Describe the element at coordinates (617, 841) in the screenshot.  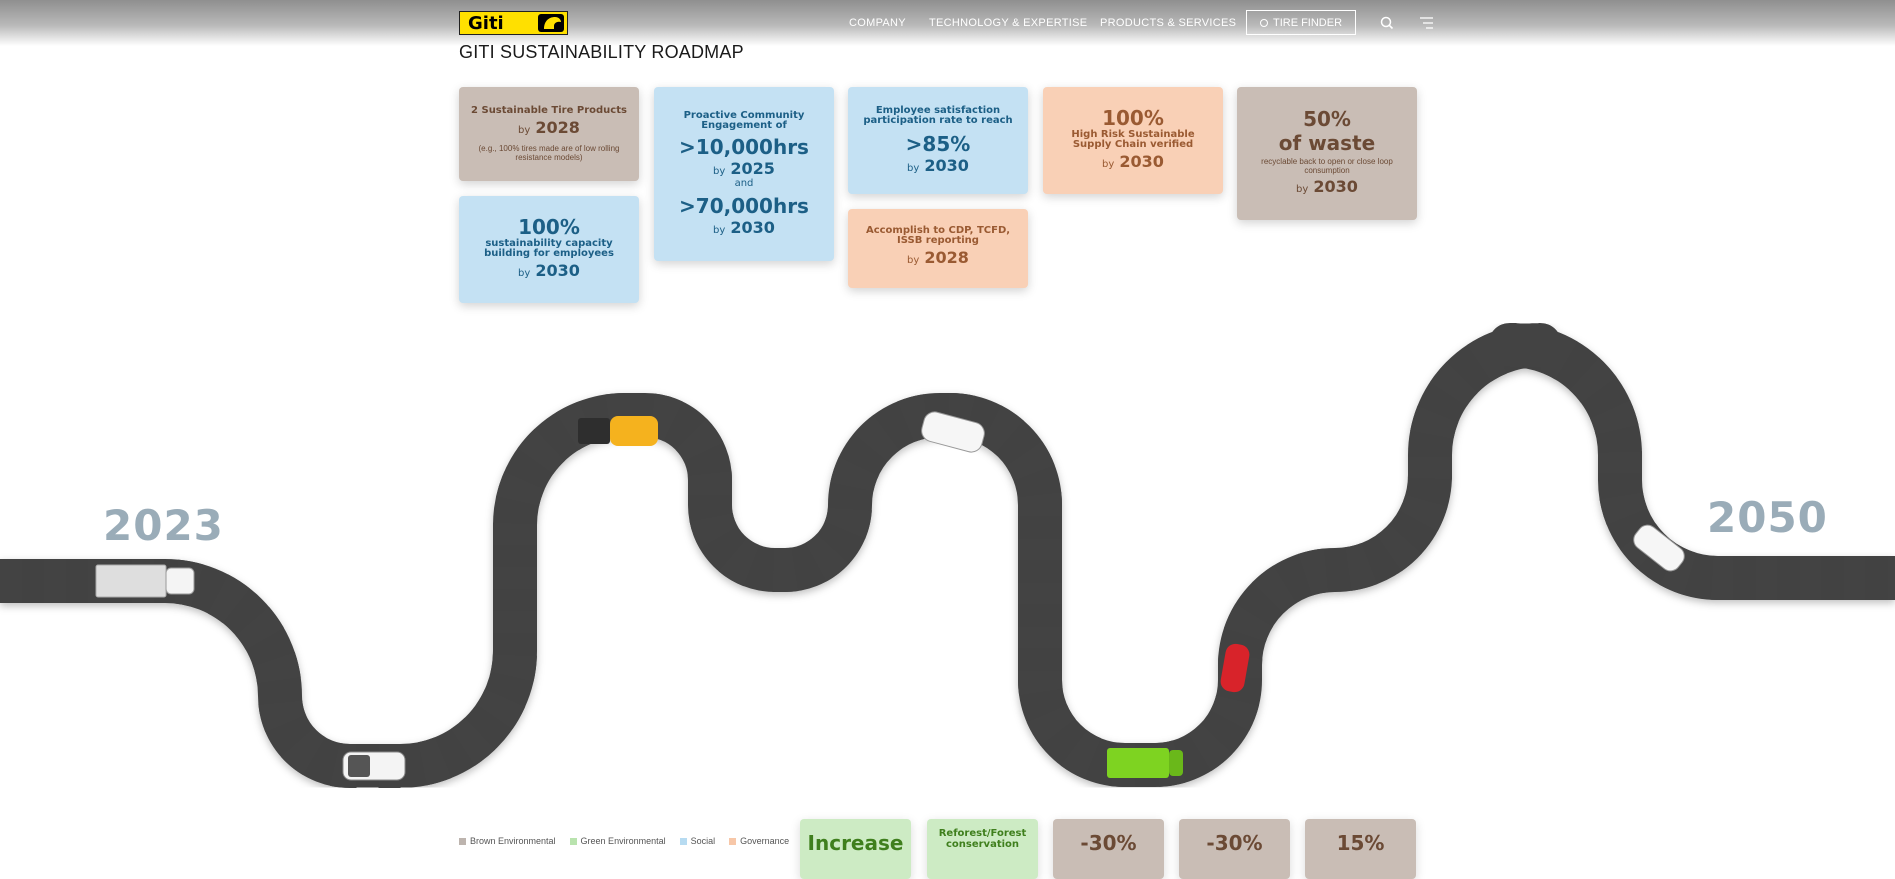
I see `legend-green-environmental: Green Environmental` at that location.